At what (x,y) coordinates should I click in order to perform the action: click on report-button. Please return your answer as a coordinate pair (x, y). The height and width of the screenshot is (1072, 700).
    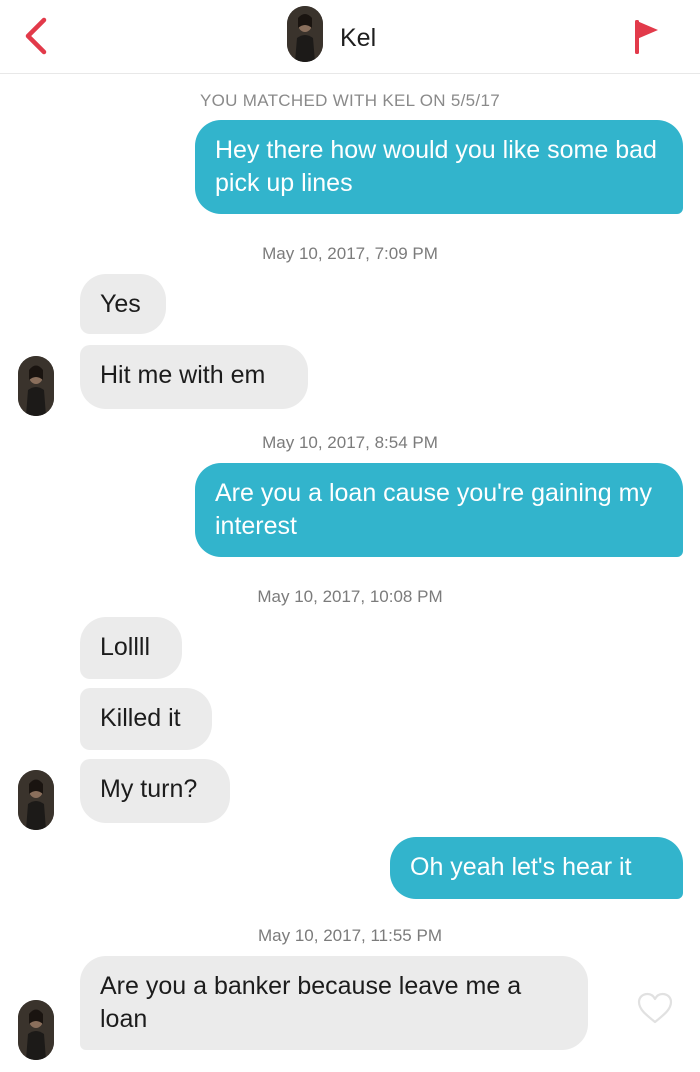
    Looking at the image, I should click on (646, 37).